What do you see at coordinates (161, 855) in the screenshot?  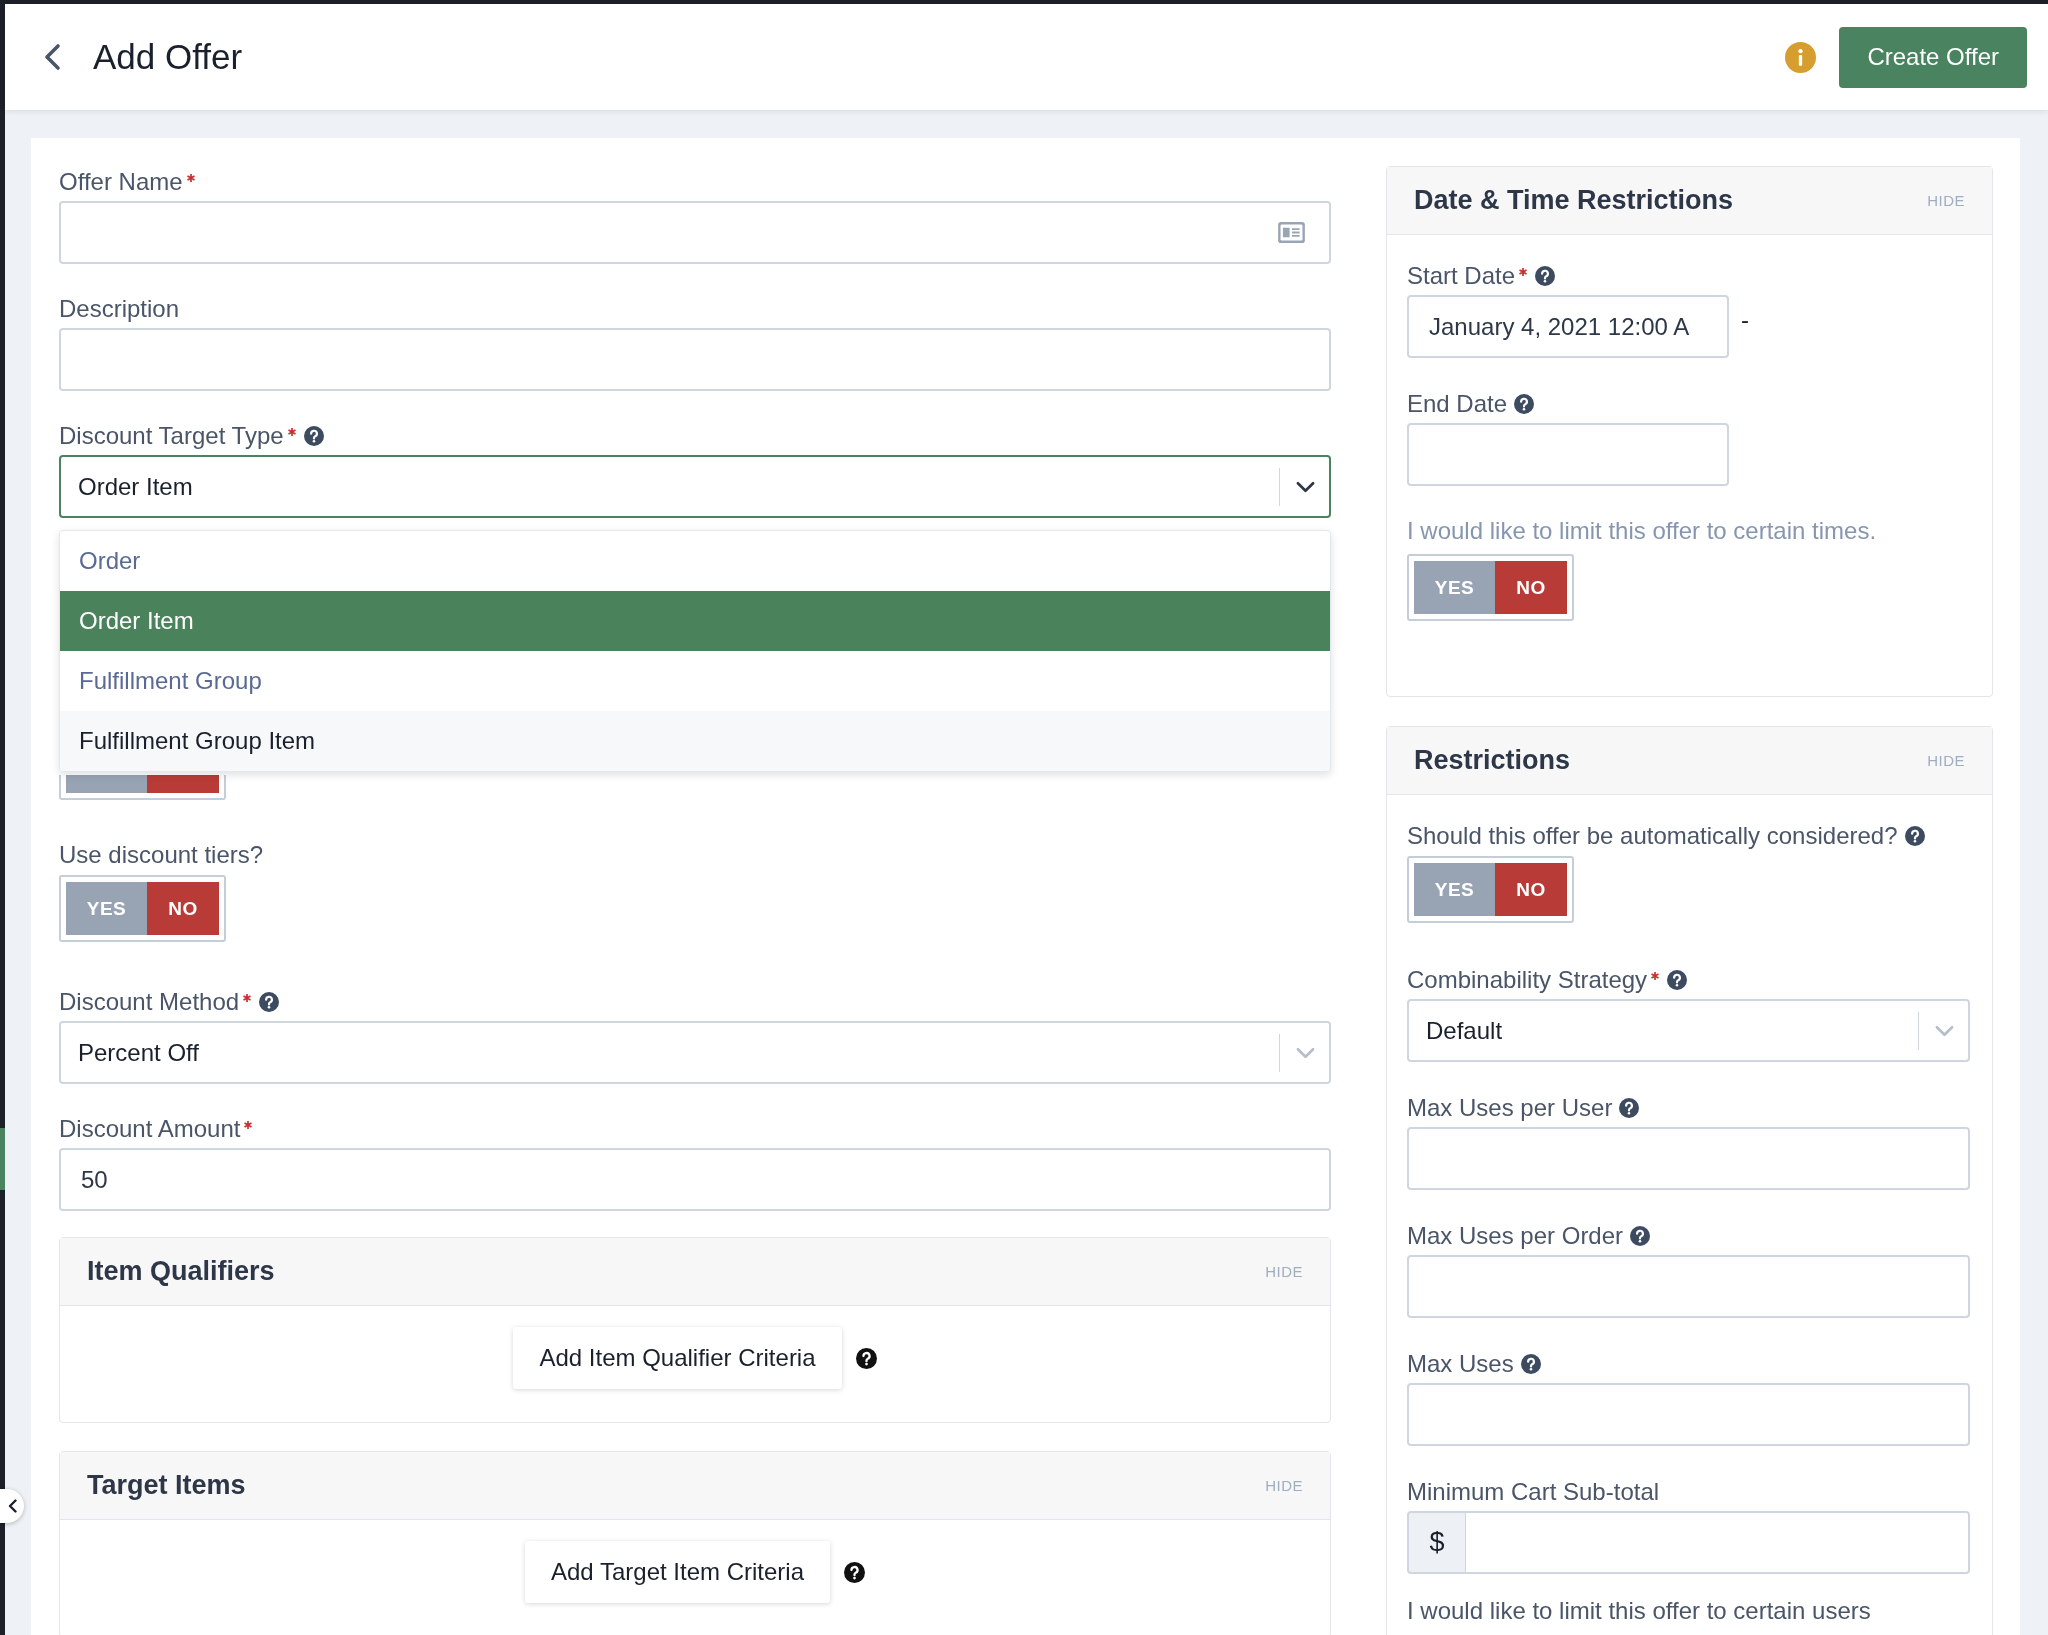 I see `field-label: Use discount tiers?` at bounding box center [161, 855].